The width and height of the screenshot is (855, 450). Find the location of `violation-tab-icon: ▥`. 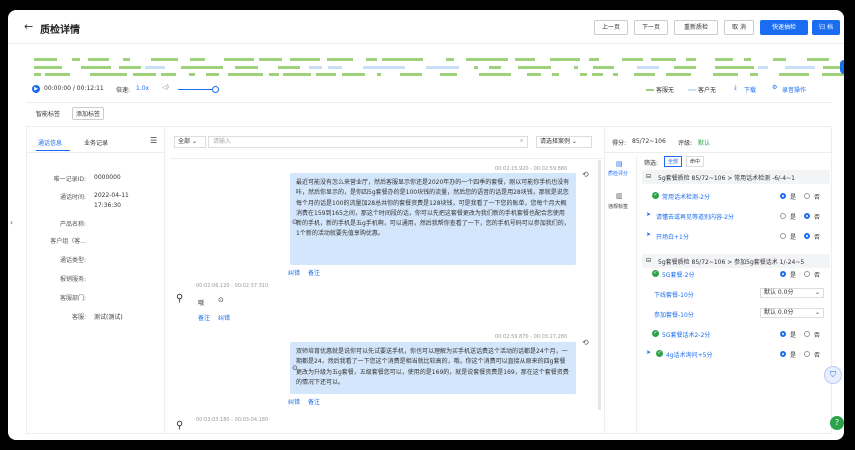

violation-tab-icon: ▥ is located at coordinates (619, 196).